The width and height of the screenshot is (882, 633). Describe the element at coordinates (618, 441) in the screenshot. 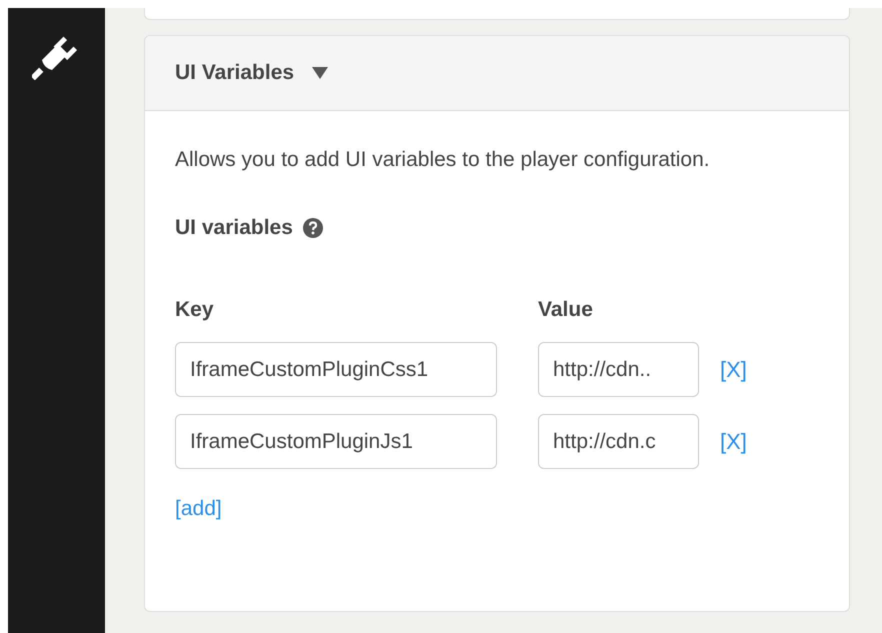

I see `value-field: http://cdn.c` at that location.